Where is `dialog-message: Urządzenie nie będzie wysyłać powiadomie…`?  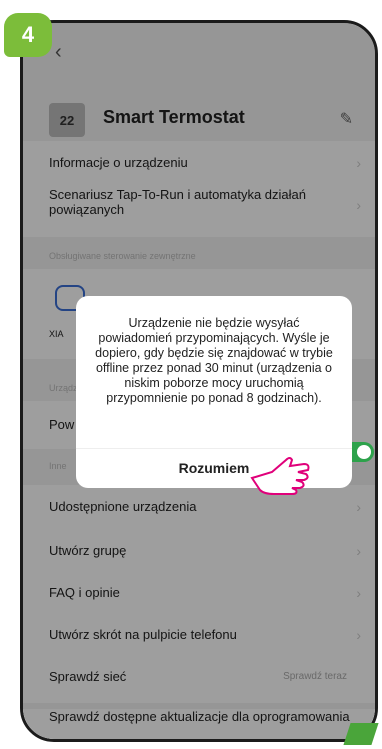
dialog-message: Urządzenie nie będzie wysyłać powiadomie… is located at coordinates (214, 360).